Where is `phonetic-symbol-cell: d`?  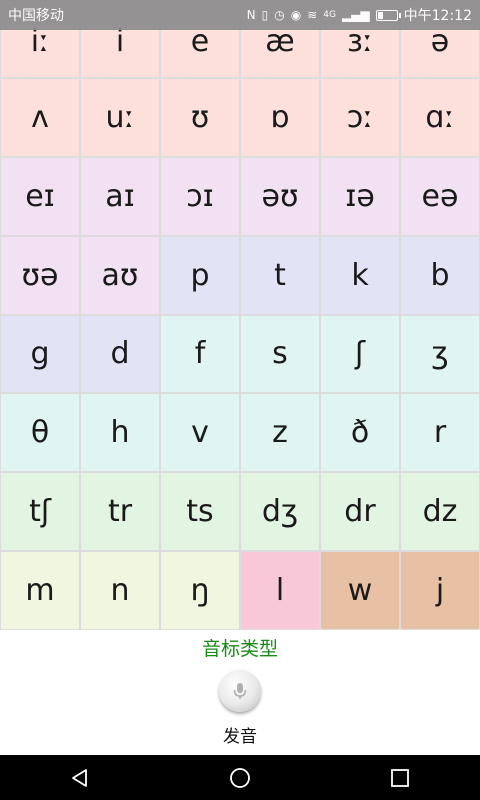 phonetic-symbol-cell: d is located at coordinates (120, 354).